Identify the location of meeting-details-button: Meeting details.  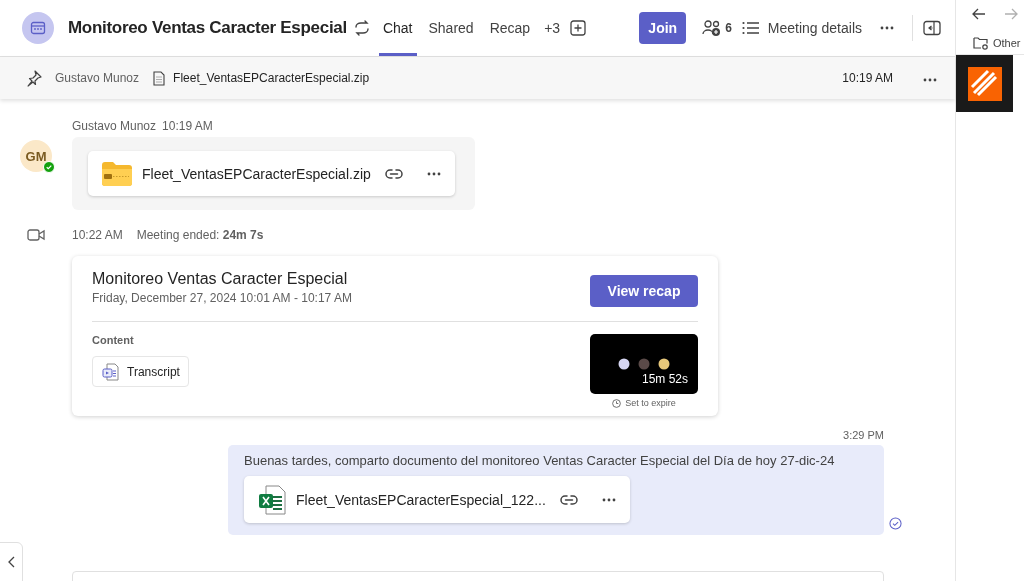
(801, 28).